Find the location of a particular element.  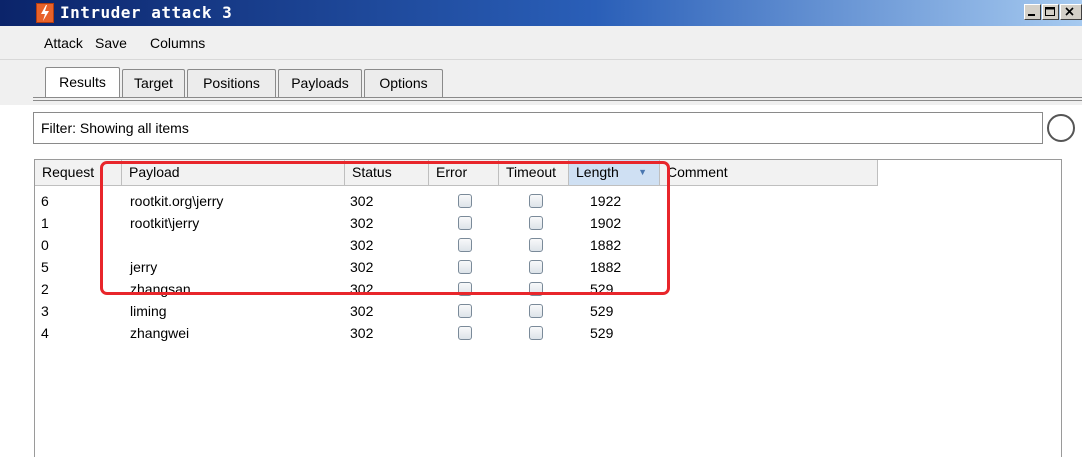

table-row: 0 302 1882 is located at coordinates (456, 245).